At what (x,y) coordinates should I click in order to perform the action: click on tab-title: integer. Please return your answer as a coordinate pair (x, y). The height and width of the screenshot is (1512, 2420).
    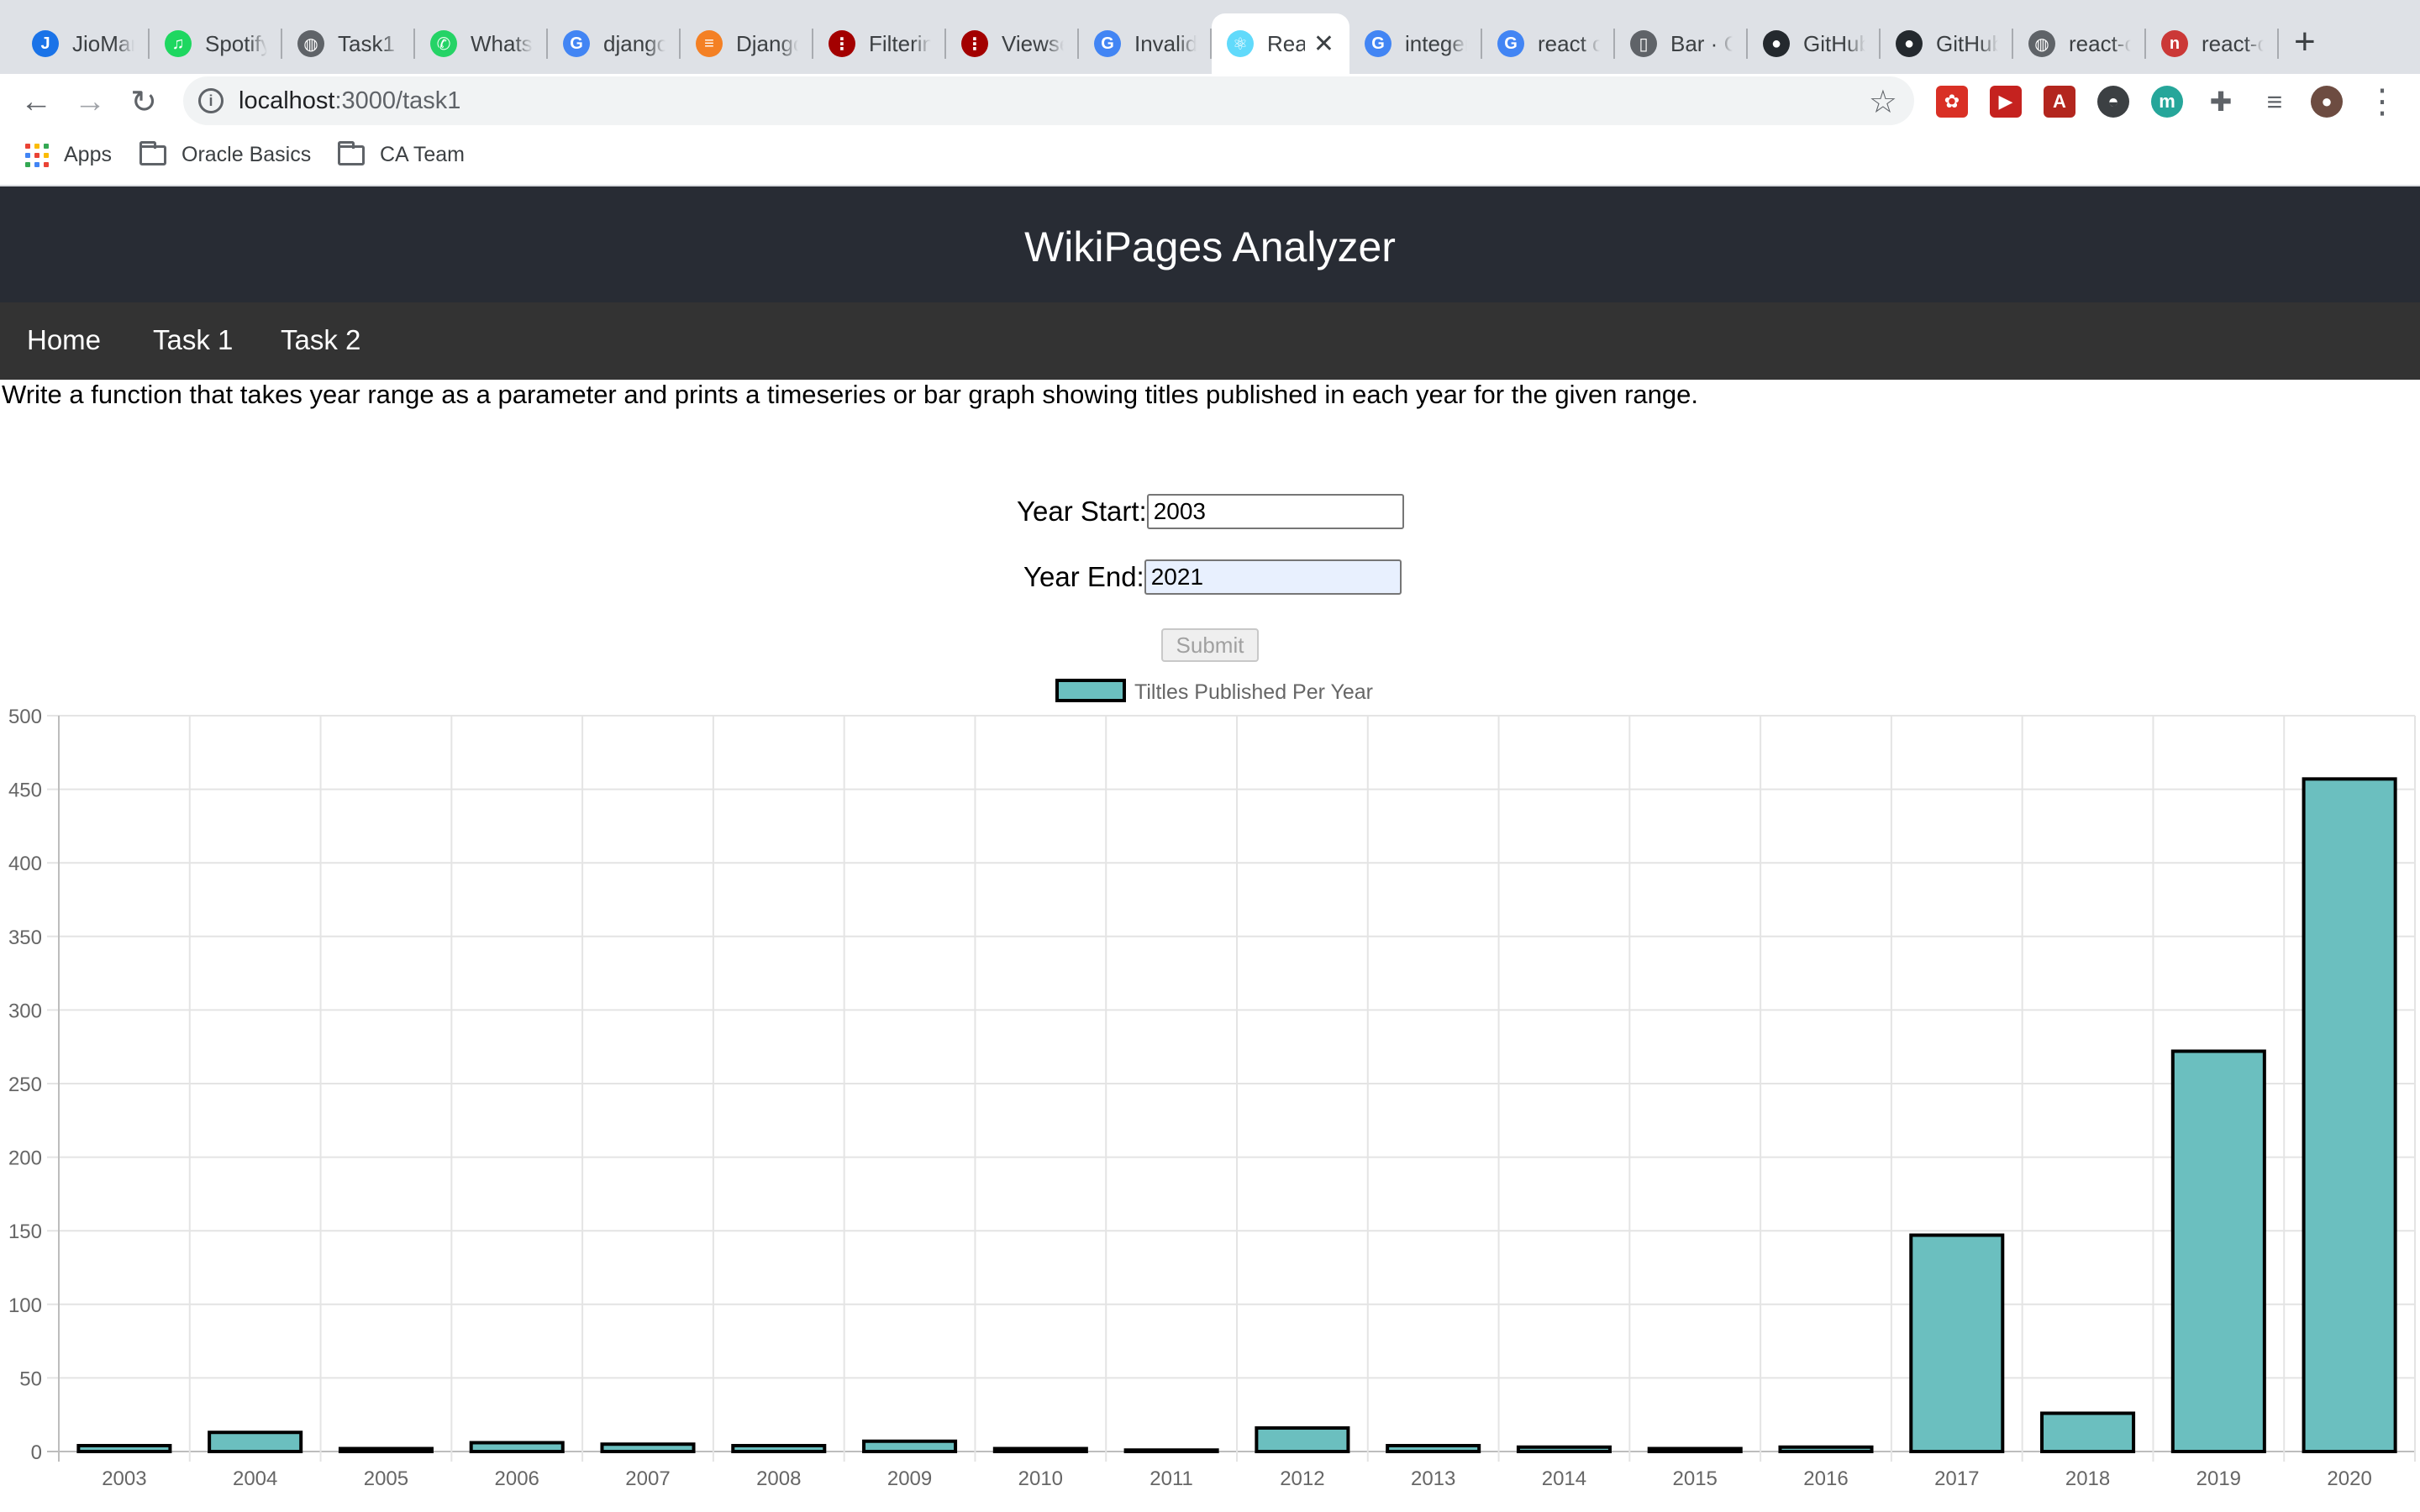
    Looking at the image, I should click on (1436, 43).